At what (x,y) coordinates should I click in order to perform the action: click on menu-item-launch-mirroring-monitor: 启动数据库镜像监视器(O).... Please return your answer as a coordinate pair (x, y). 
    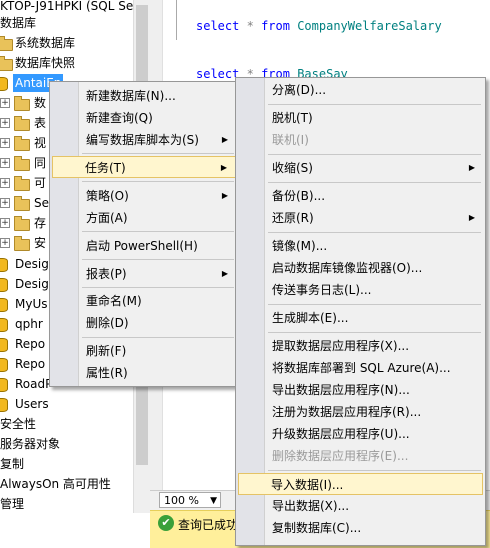
    Looking at the image, I should click on (360, 268).